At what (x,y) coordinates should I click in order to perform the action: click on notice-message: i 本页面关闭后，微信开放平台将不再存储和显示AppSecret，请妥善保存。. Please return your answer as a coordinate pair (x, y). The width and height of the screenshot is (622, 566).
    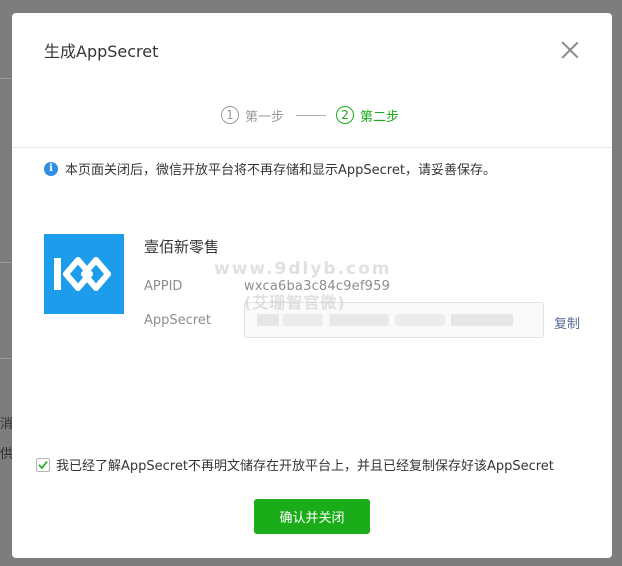
    Looking at the image, I should click on (270, 168).